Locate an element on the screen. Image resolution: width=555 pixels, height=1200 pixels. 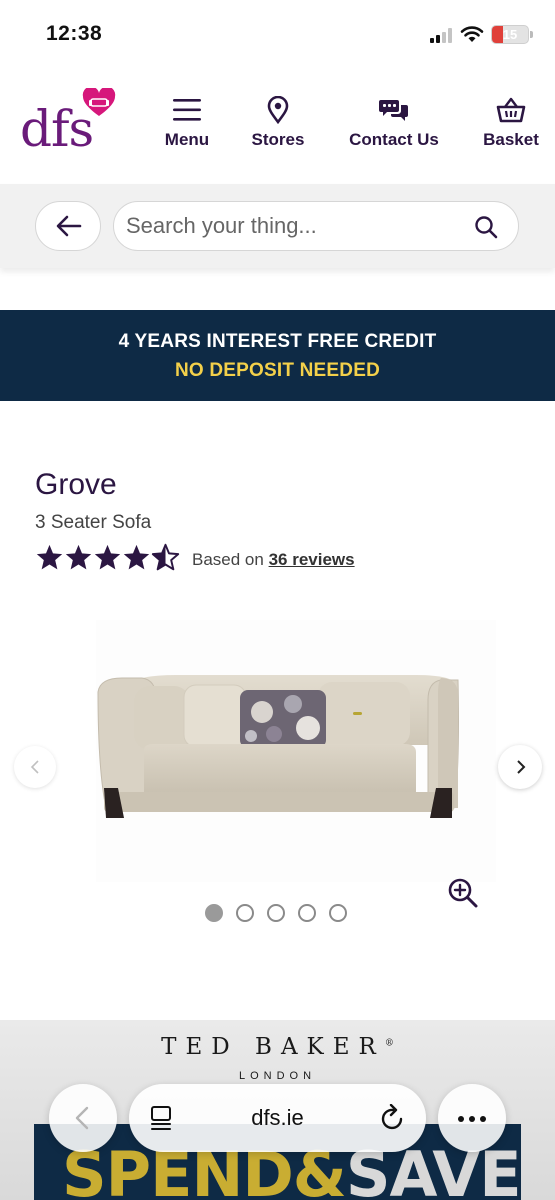
reload-icon is located at coordinates (393, 1118).